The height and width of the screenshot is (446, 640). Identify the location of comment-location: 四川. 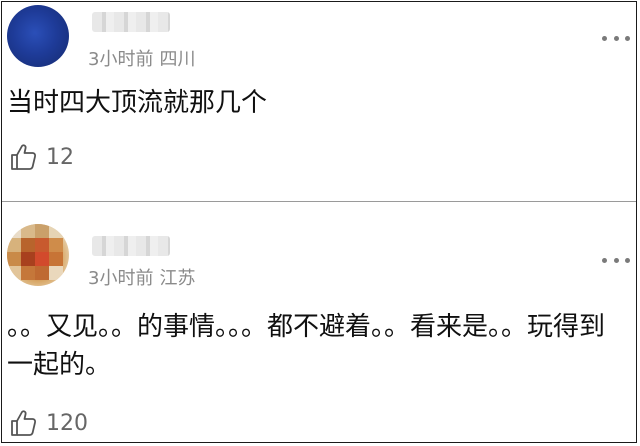
(177, 59).